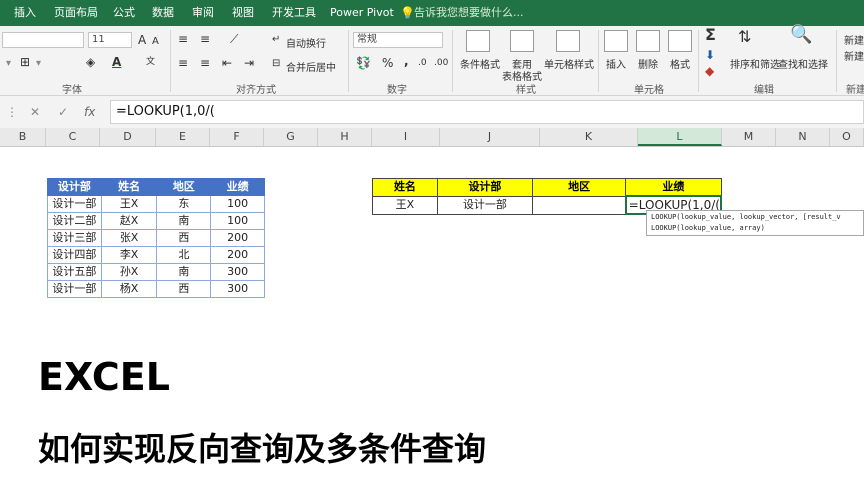  What do you see at coordinates (487, 112) in the screenshot?
I see `formula-input: =LOOKUP(1,0/(` at bounding box center [487, 112].